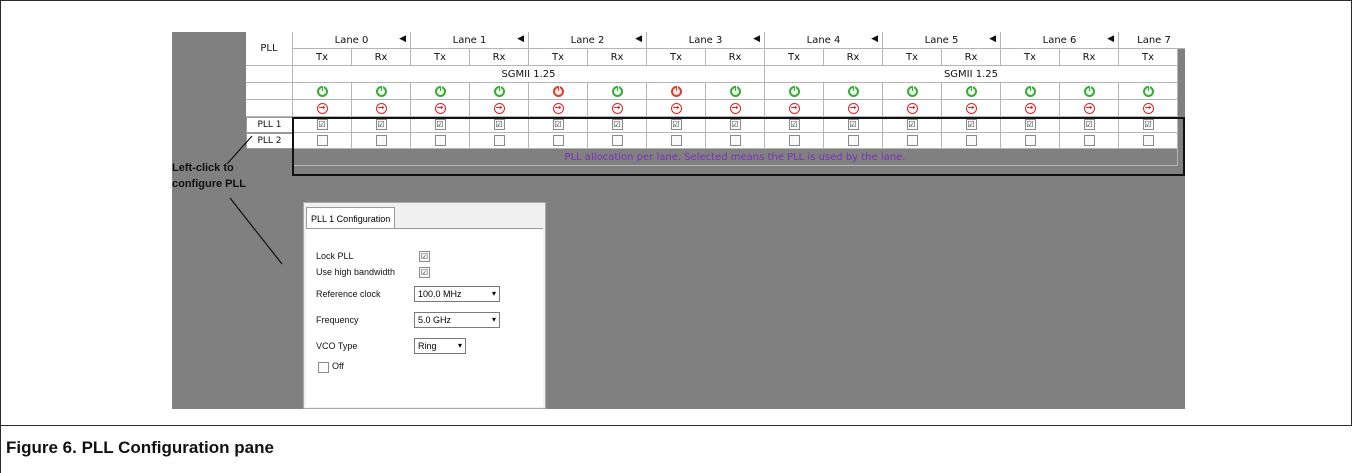  I want to click on lane-header: Lane 2 ◀, so click(588, 40).